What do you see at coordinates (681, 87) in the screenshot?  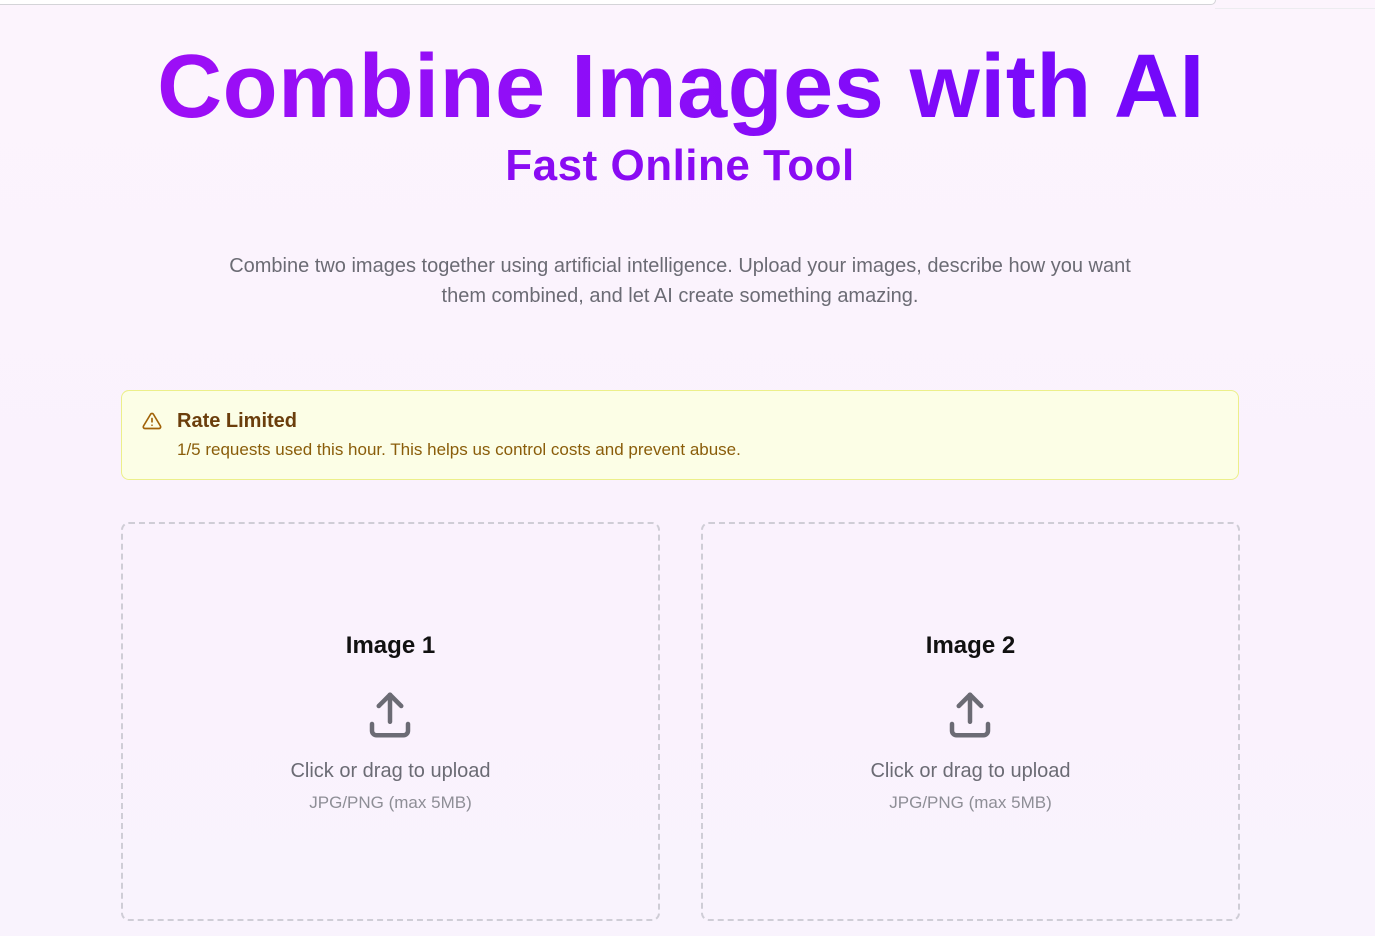 I see `page-title: Combine Images with AI` at bounding box center [681, 87].